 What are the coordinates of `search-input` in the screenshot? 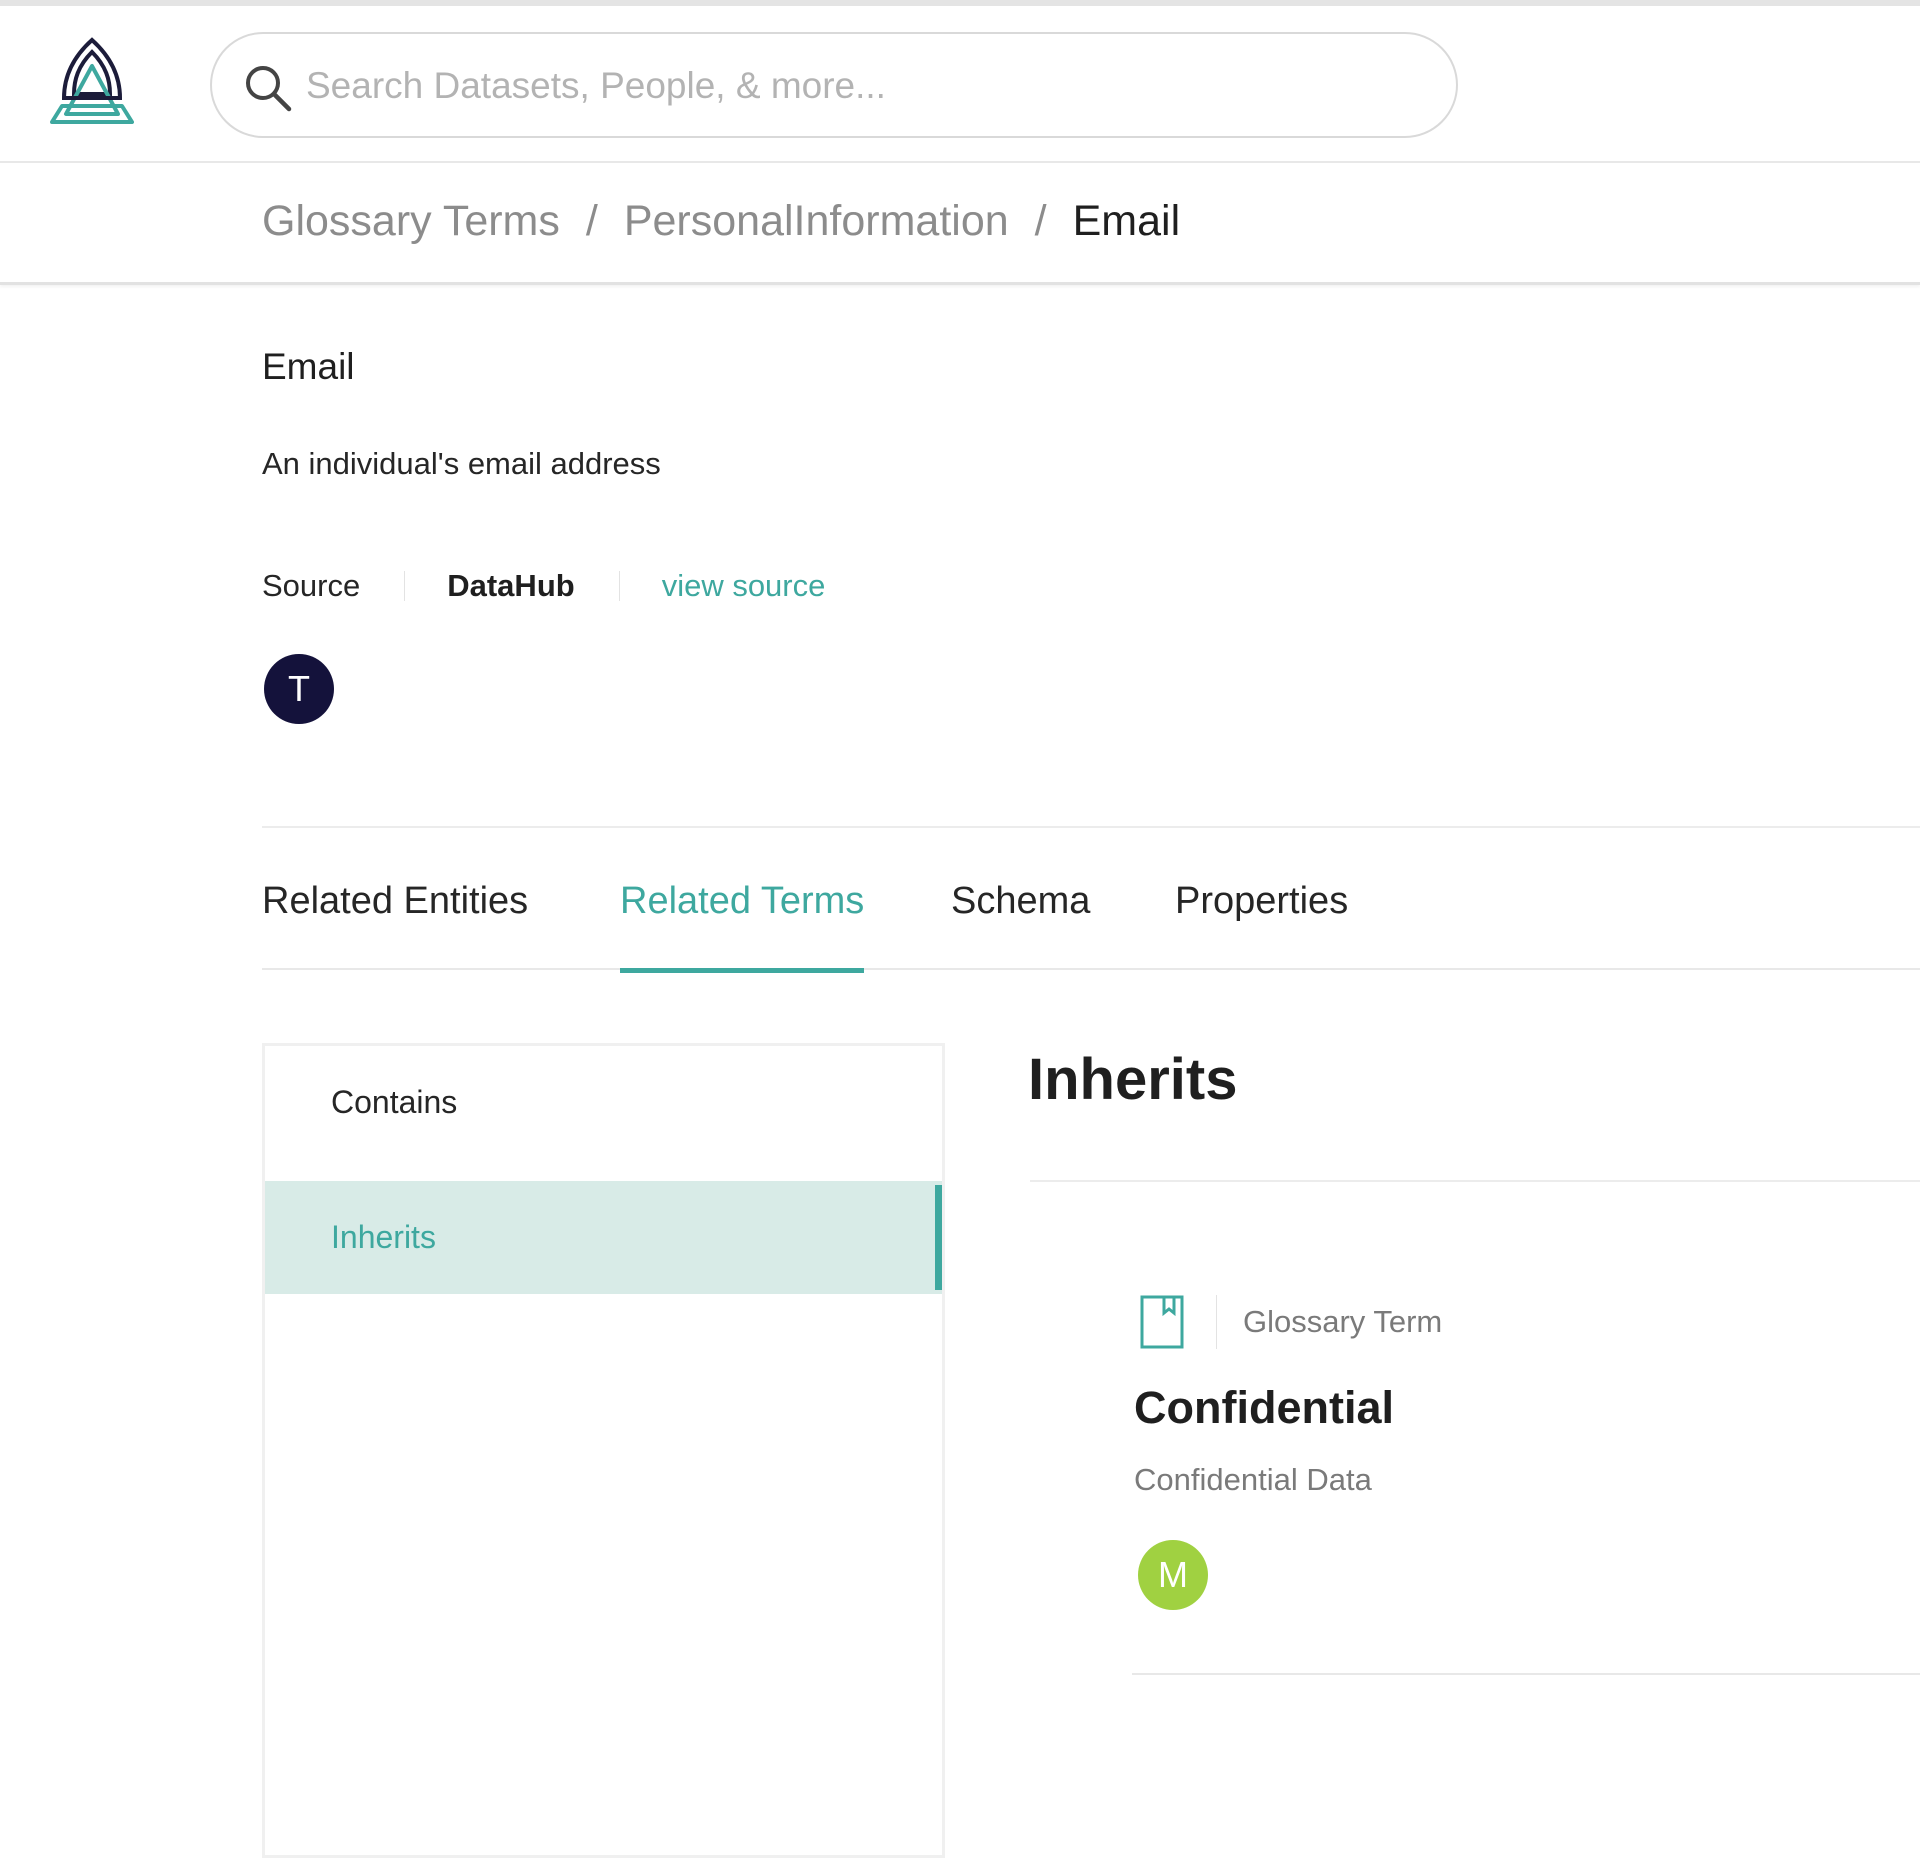 It's located at (854, 86).